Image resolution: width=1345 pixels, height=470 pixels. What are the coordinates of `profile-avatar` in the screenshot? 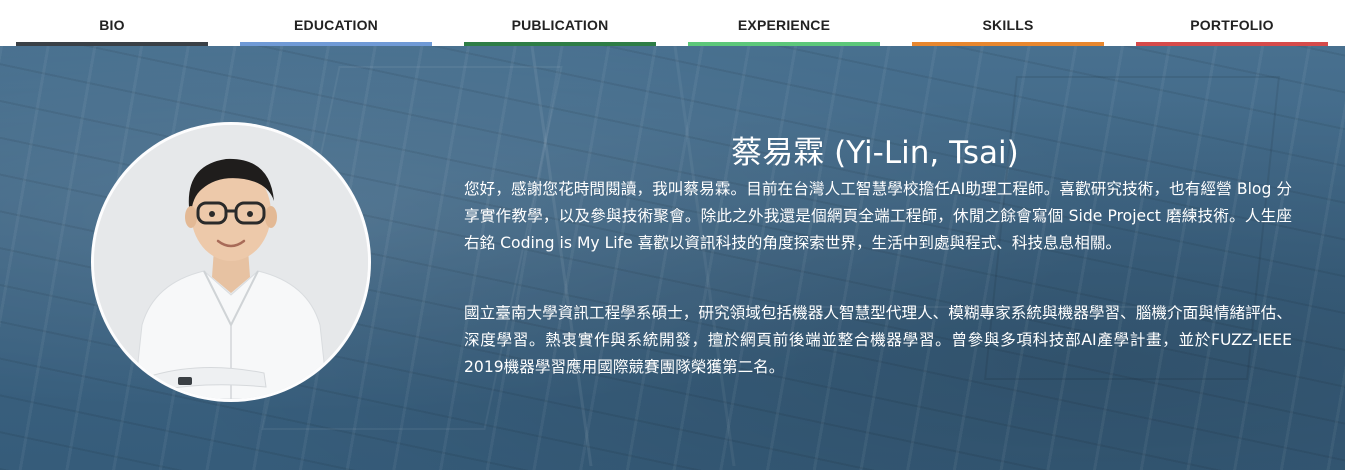 It's located at (231, 262).